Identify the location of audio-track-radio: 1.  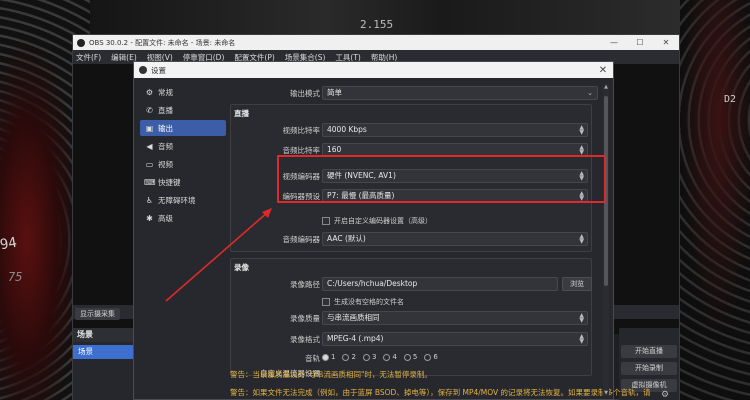
(328, 357).